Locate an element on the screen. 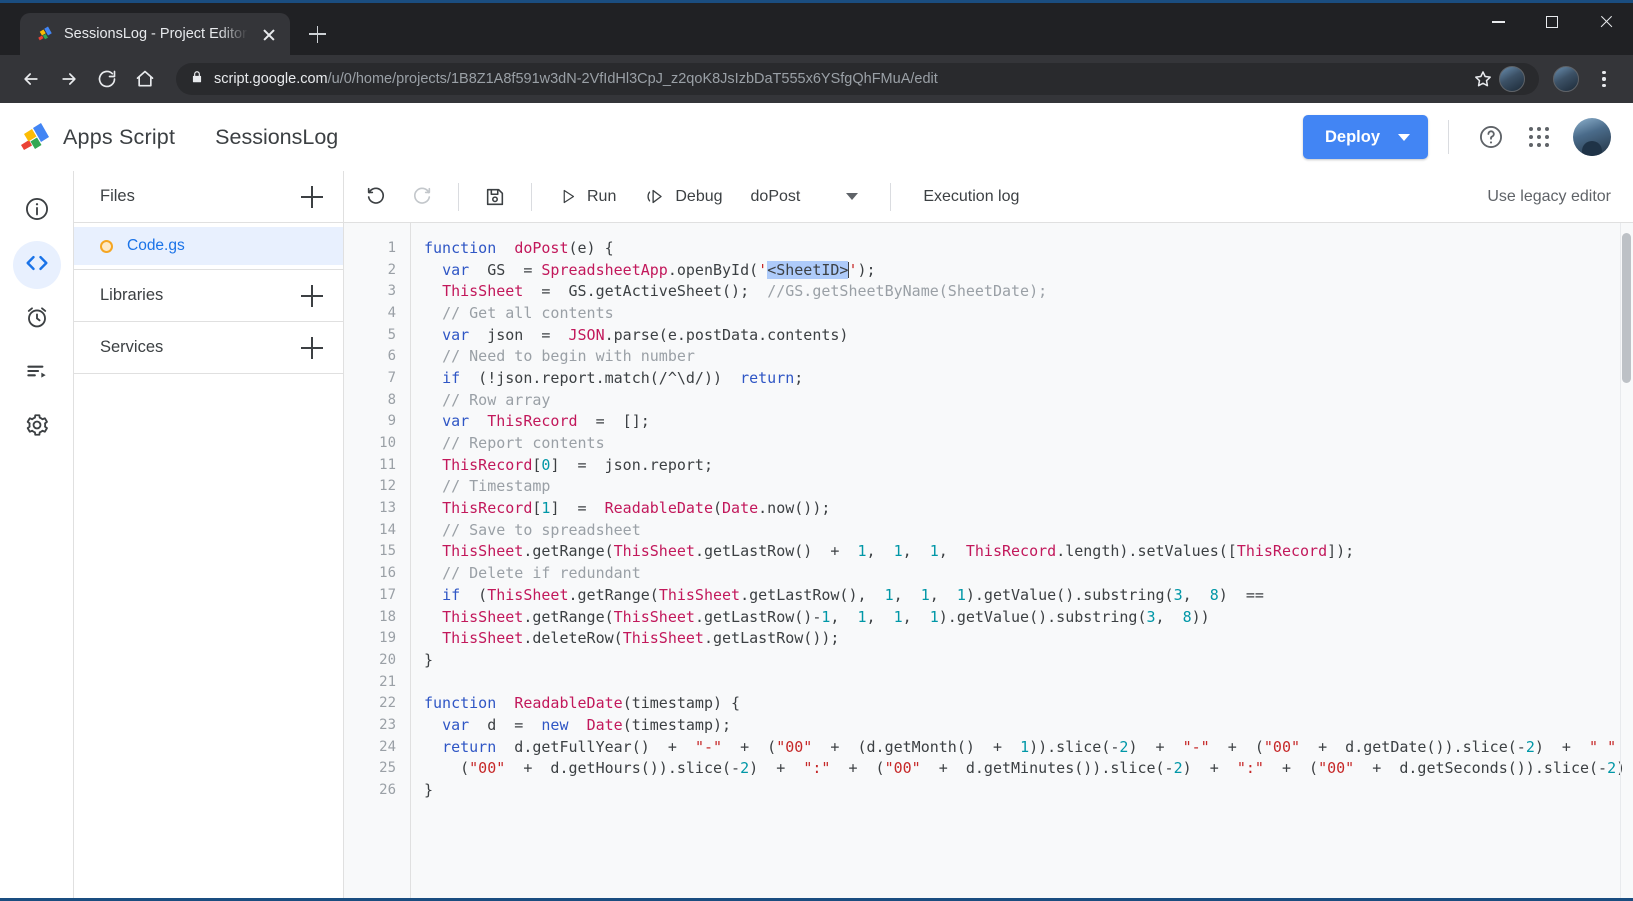  files-section-header: Files is located at coordinates (208, 197).